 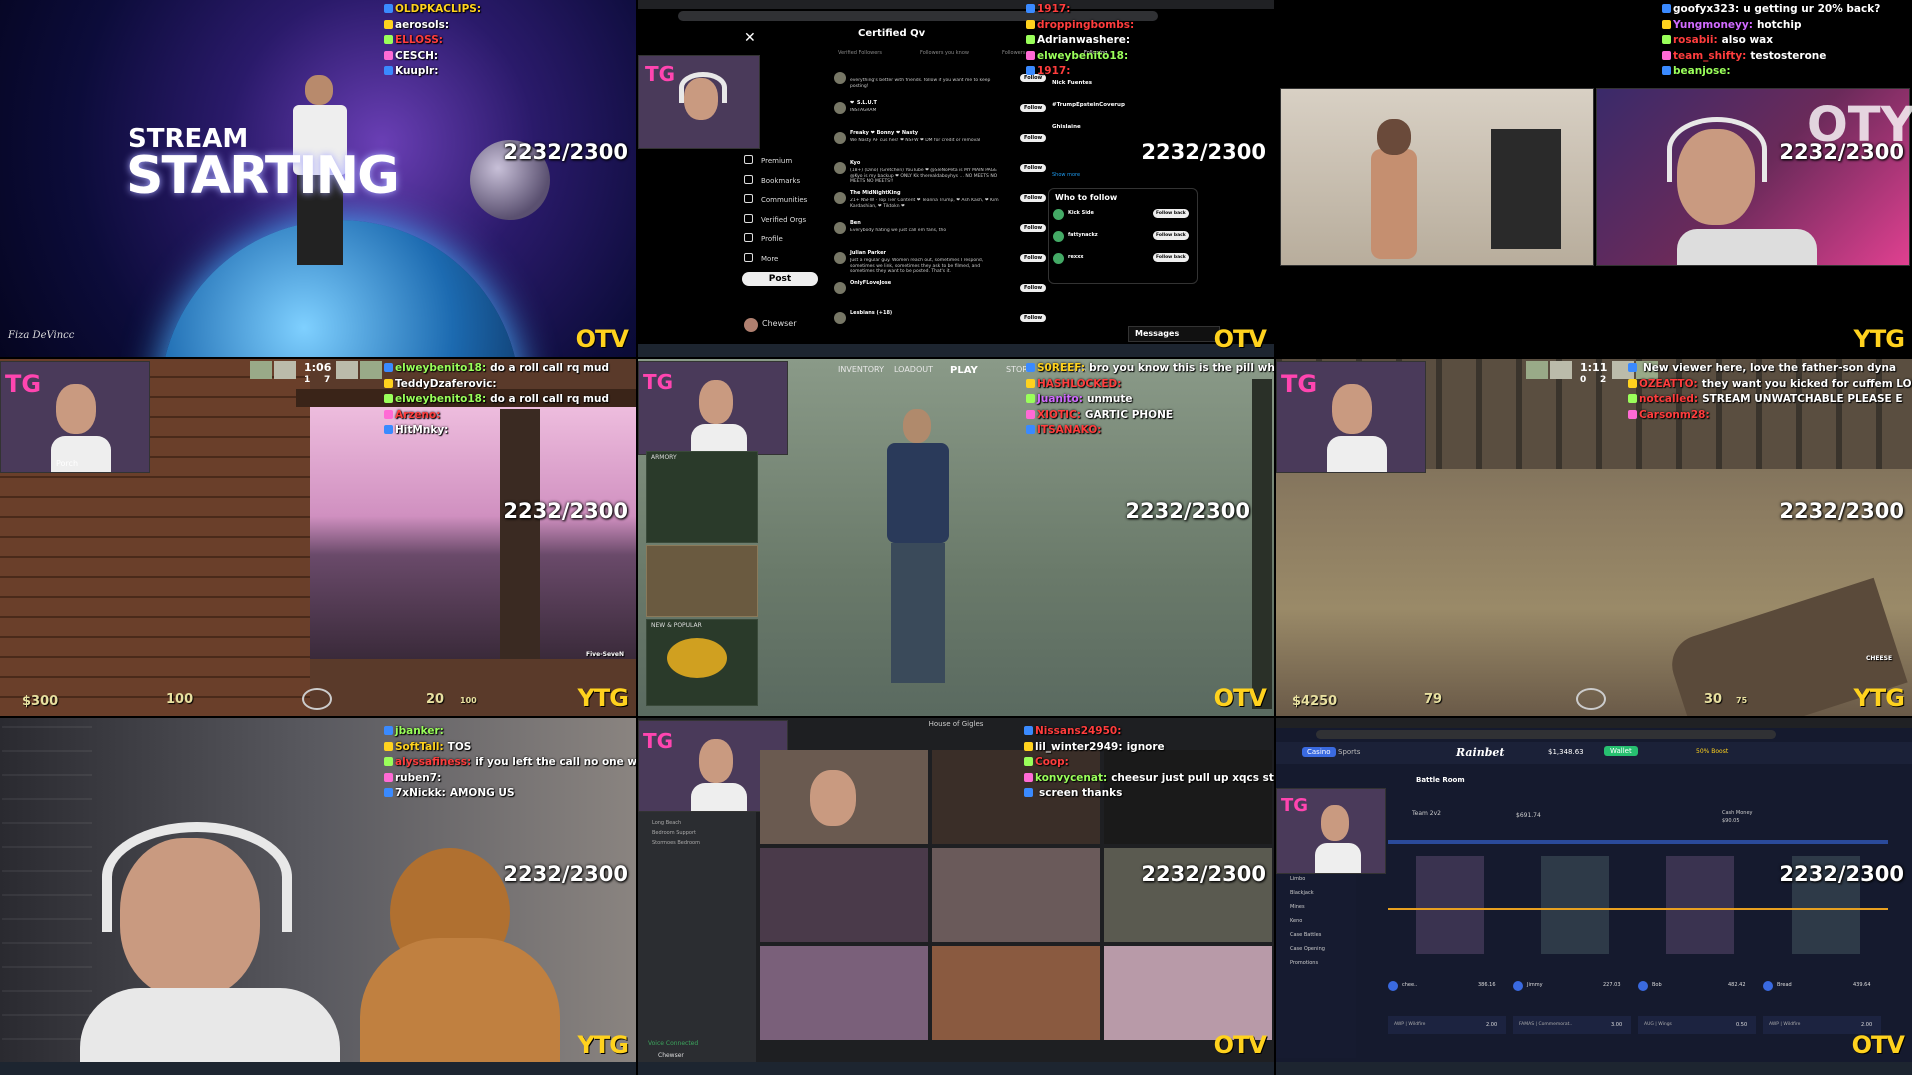 What do you see at coordinates (1621, 751) in the screenshot?
I see `wallet-button: Wallet` at bounding box center [1621, 751].